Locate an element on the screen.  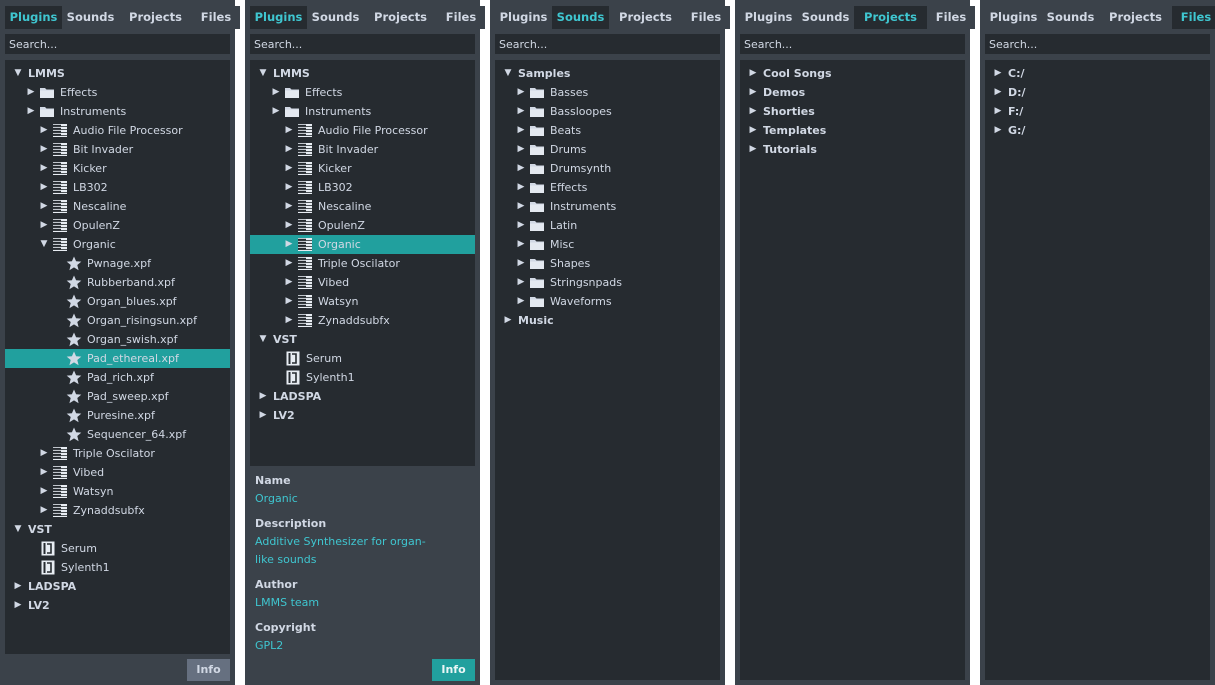
tree-category: ▶ Templates is located at coordinates (852, 130).